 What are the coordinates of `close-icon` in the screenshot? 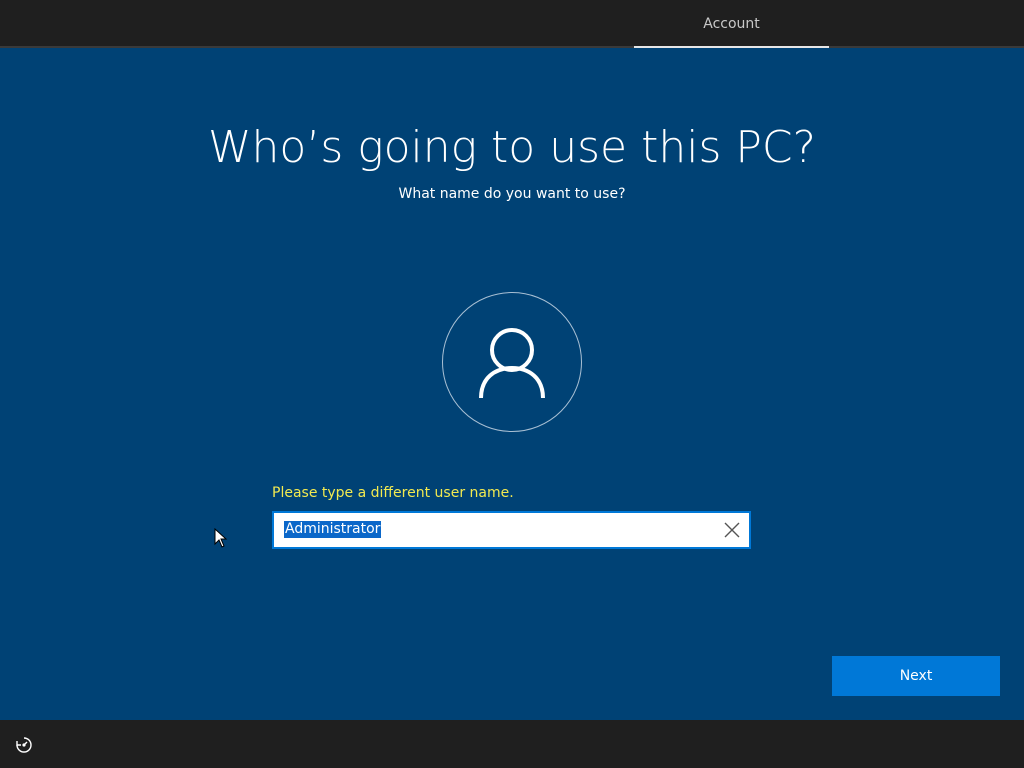 It's located at (732, 530).